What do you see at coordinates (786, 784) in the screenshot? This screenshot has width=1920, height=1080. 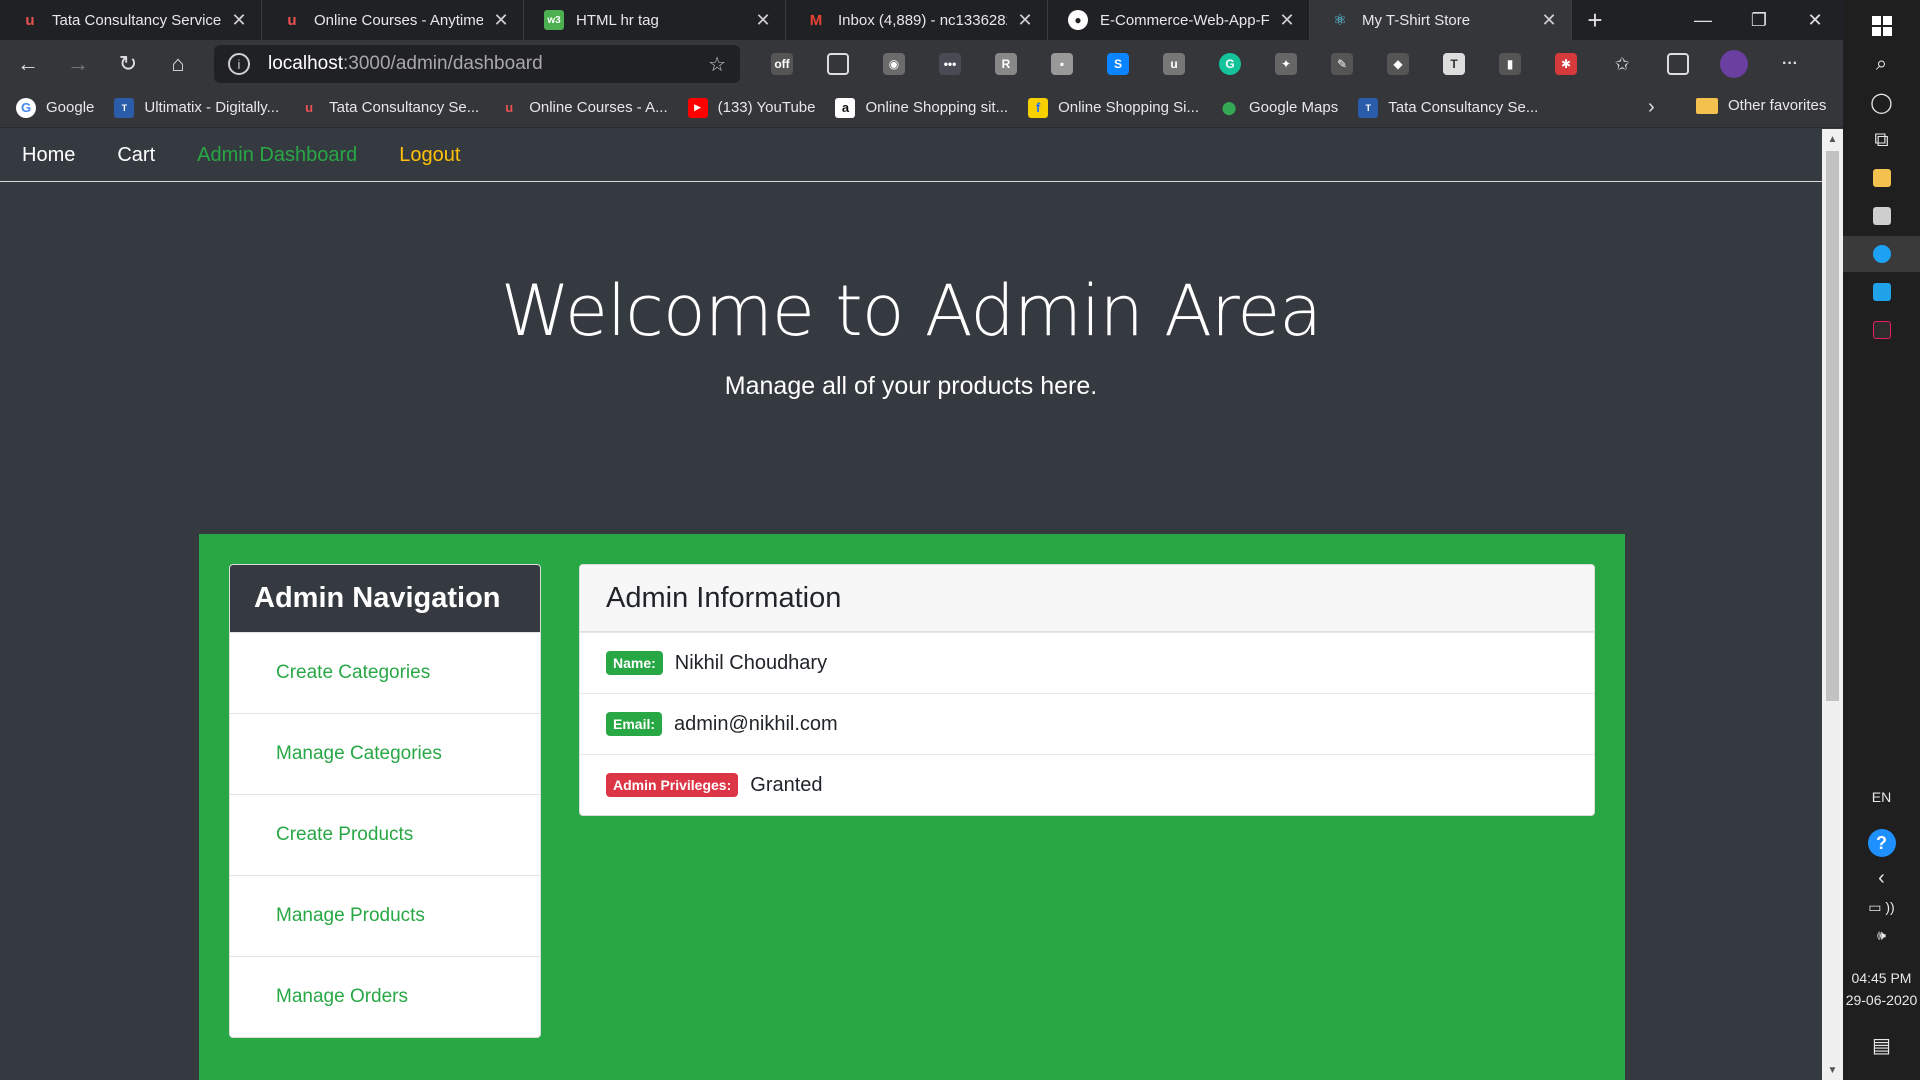 I see `admin-privileges-value: Granted` at bounding box center [786, 784].